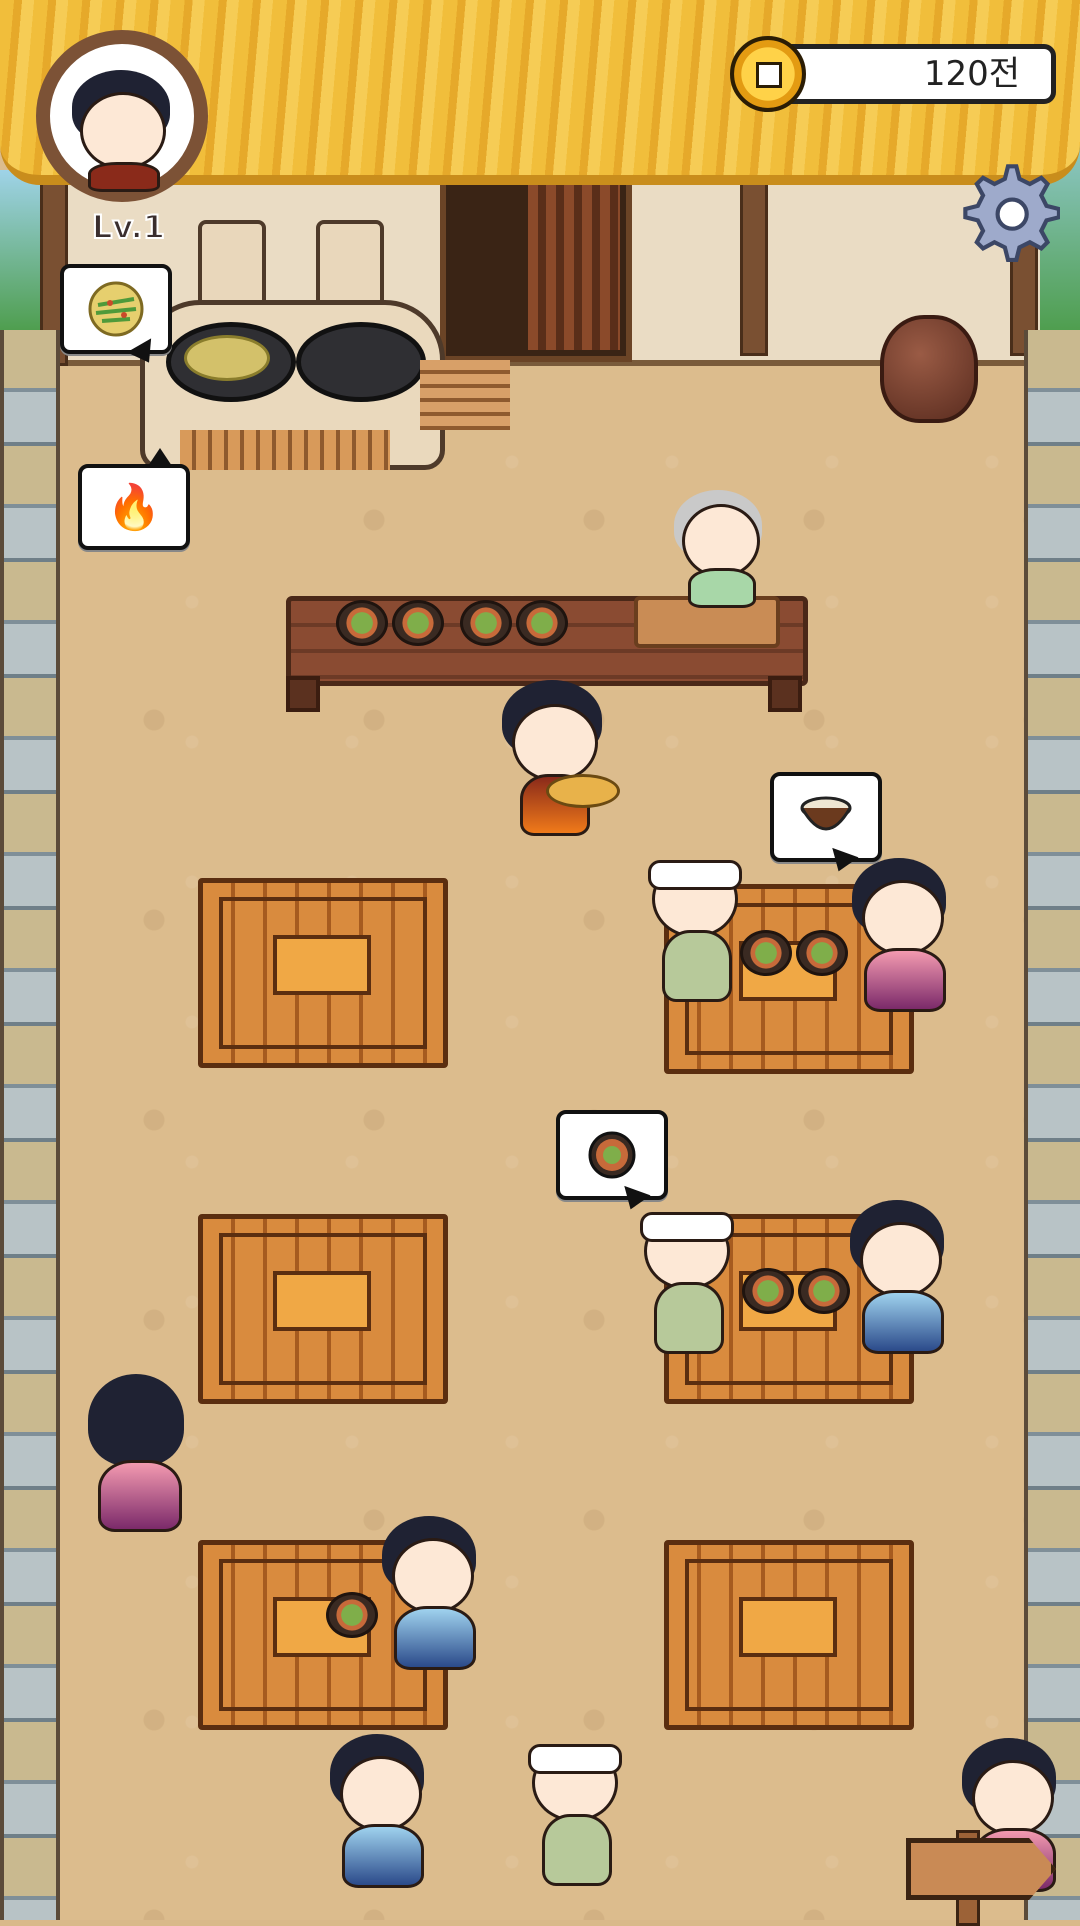 This screenshot has height=1926, width=1080. Describe the element at coordinates (361, 362) in the screenshot. I see `cooking-pot` at that location.